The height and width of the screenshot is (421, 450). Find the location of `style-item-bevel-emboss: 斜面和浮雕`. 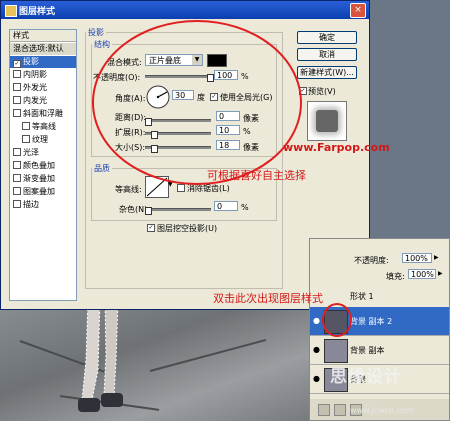

style-item-bevel-emboss: 斜面和浮雕 is located at coordinates (43, 114).